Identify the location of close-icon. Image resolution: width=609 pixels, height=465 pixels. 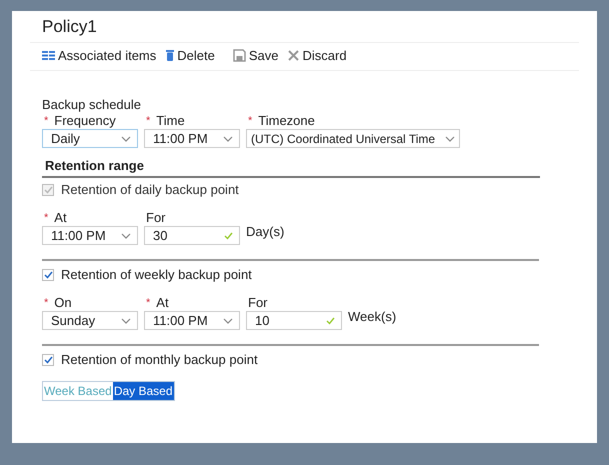
(294, 55).